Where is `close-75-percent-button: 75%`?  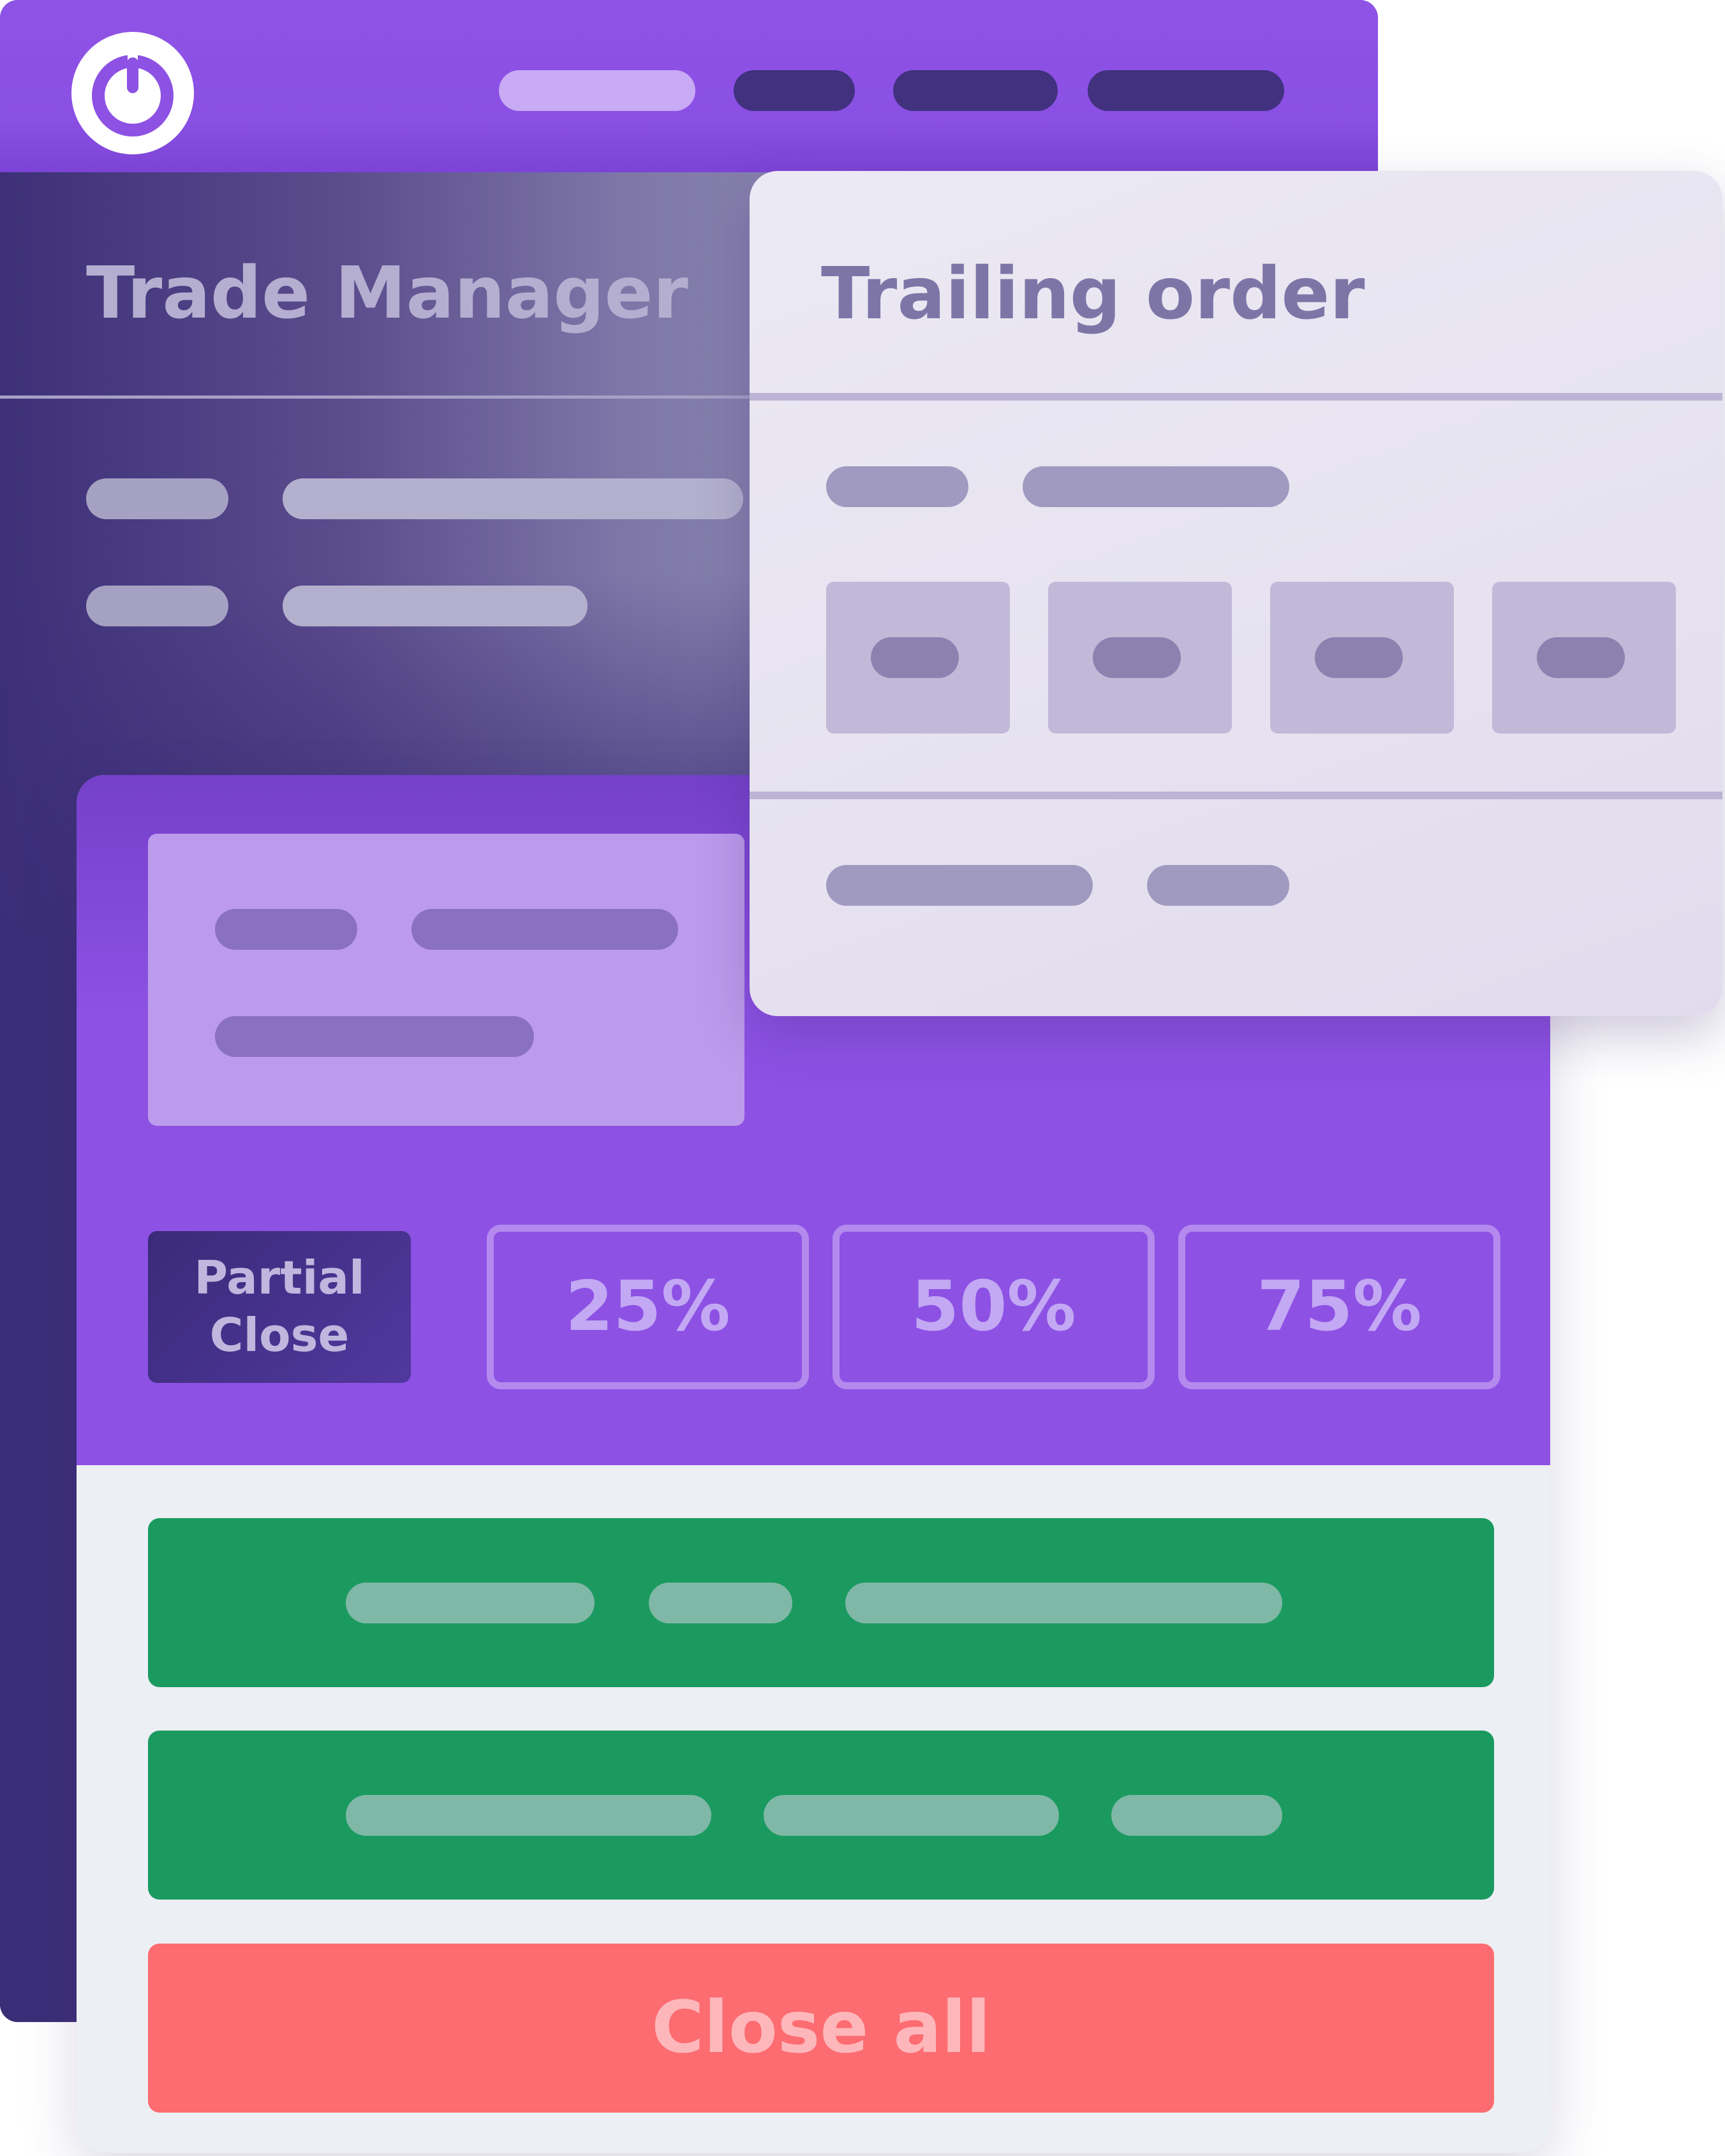 close-75-percent-button: 75% is located at coordinates (1339, 1307).